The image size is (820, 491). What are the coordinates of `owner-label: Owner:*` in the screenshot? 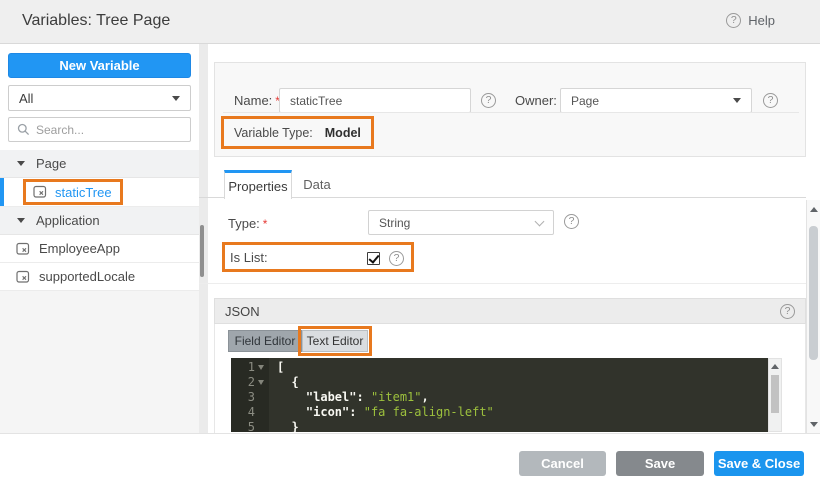 It's located at (540, 100).